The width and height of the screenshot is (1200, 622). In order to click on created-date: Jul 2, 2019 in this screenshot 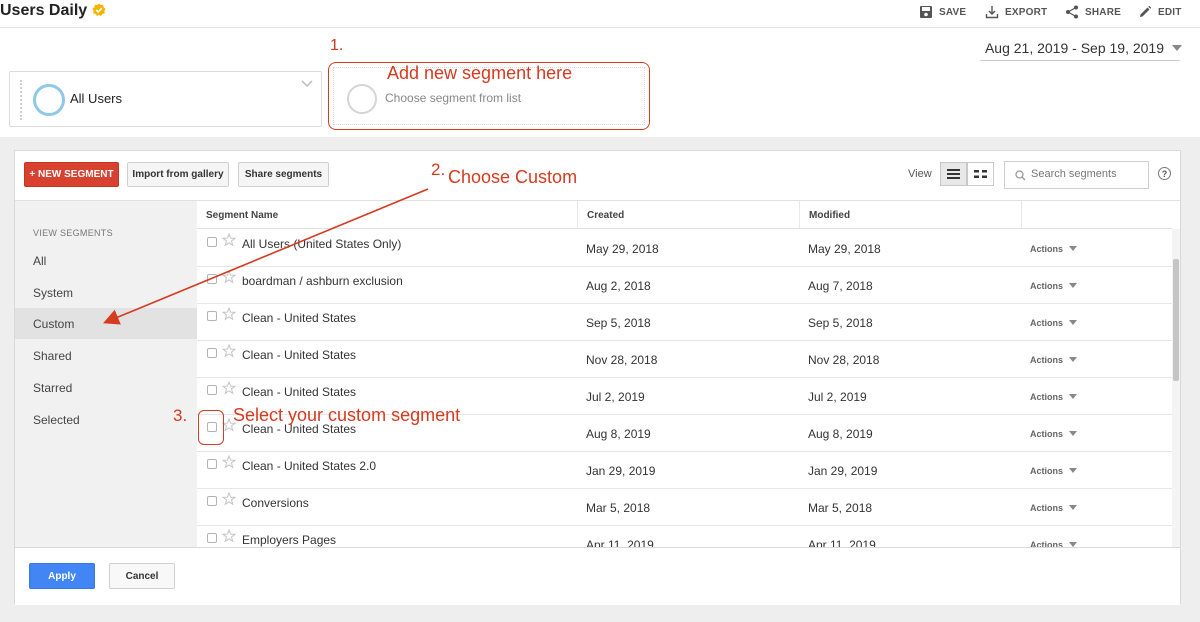, I will do `click(615, 396)`.